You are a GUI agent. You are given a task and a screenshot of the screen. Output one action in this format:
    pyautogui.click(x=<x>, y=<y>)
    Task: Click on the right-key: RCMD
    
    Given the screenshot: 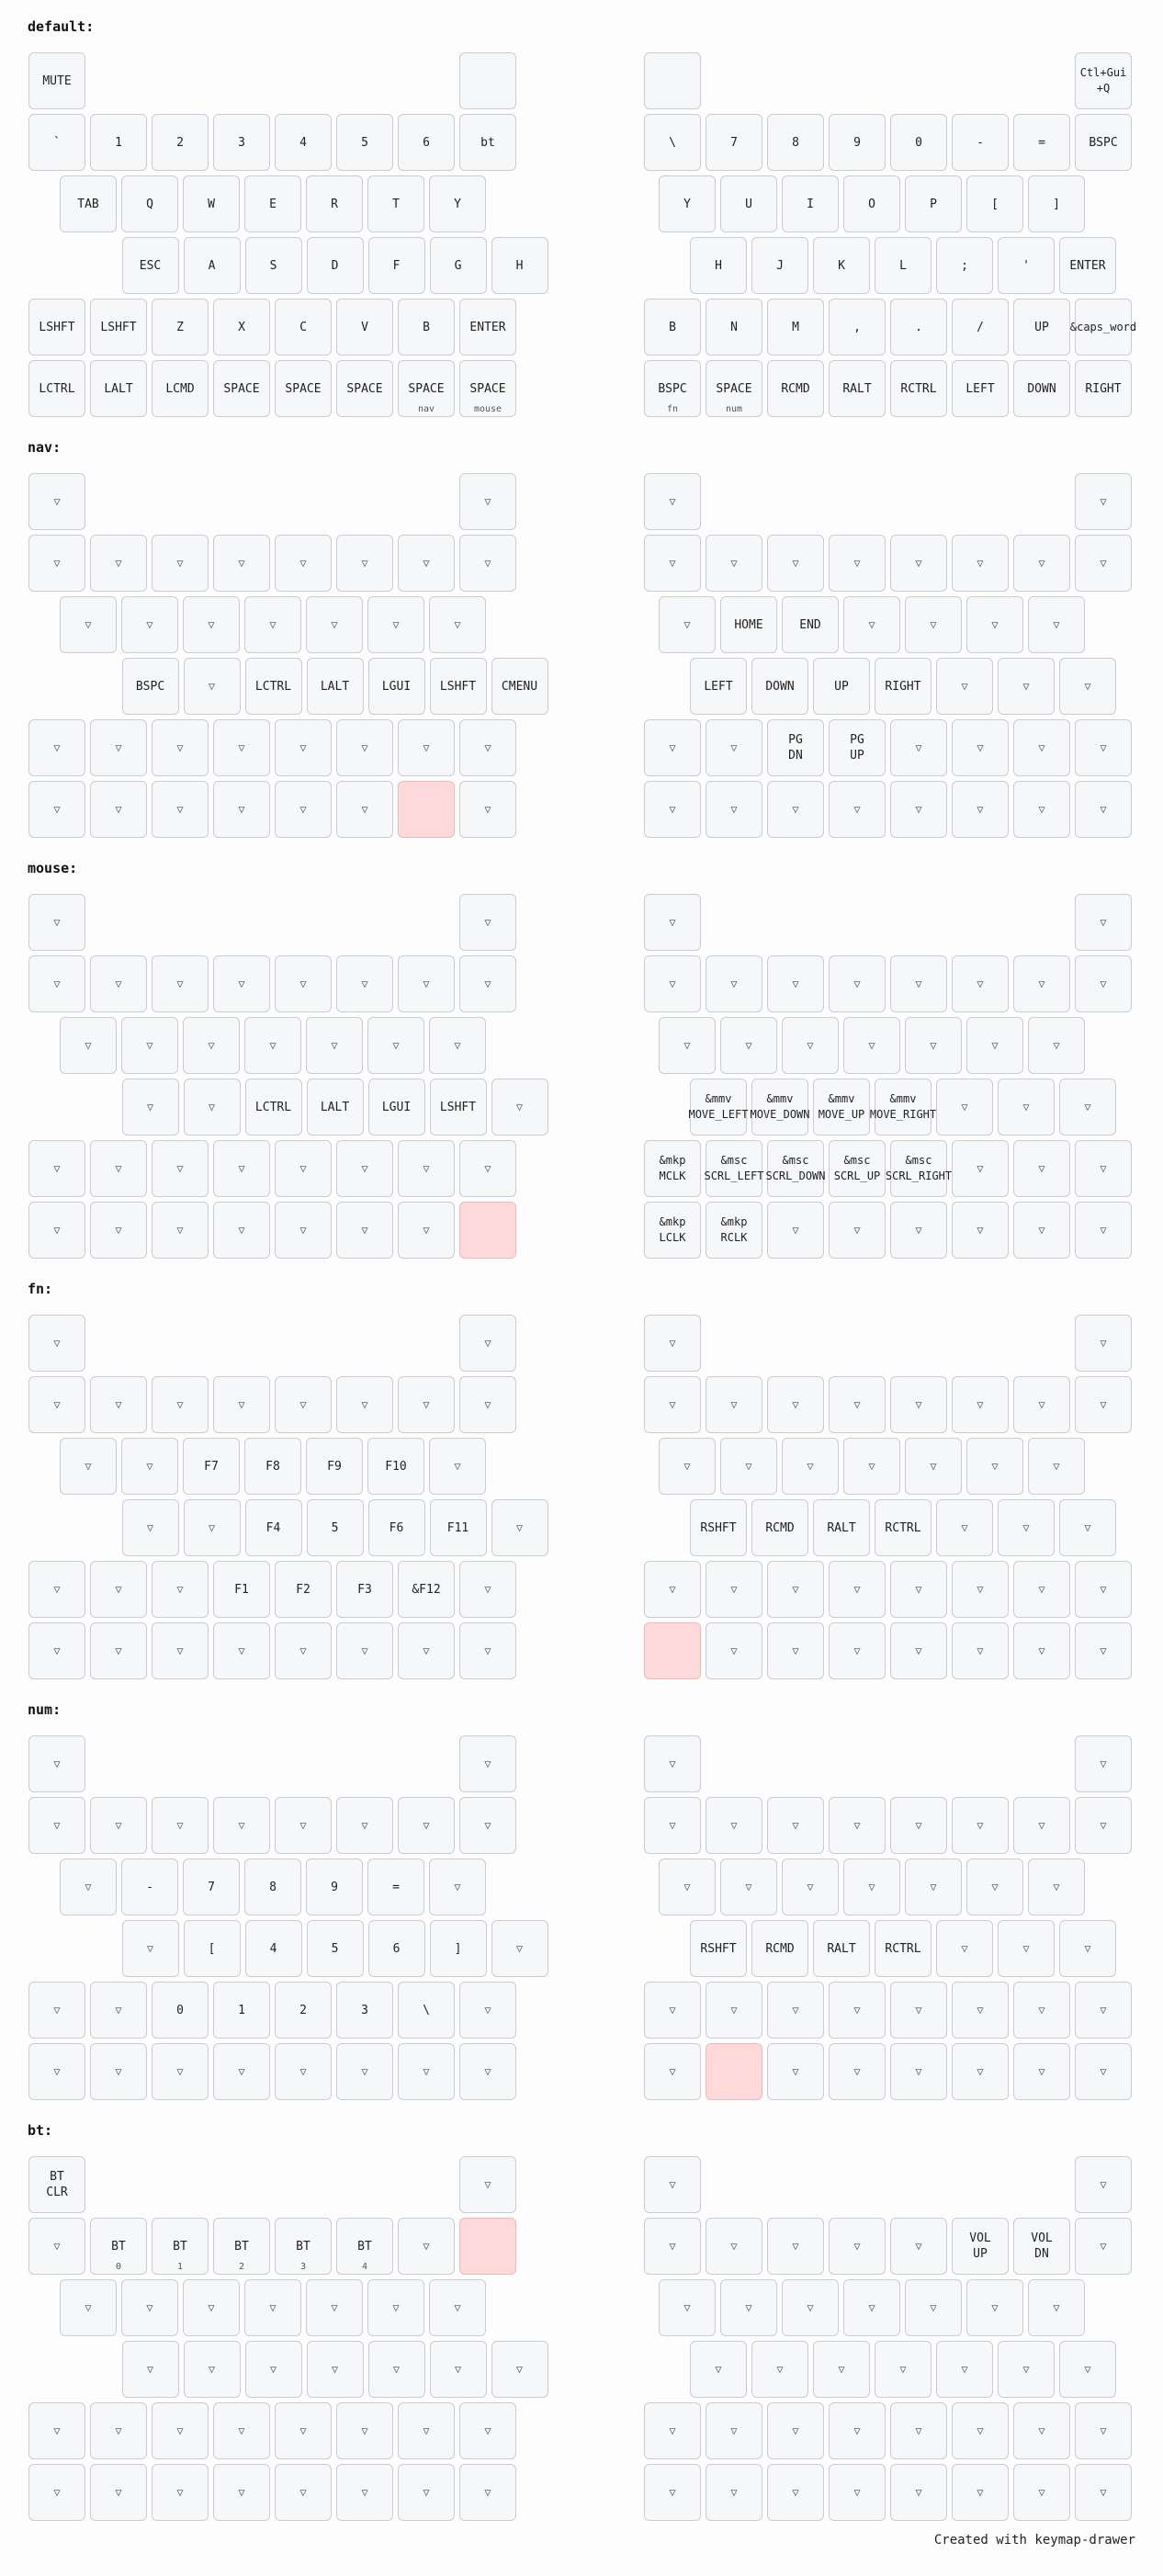 What is the action you would take?
    pyautogui.click(x=780, y=1527)
    